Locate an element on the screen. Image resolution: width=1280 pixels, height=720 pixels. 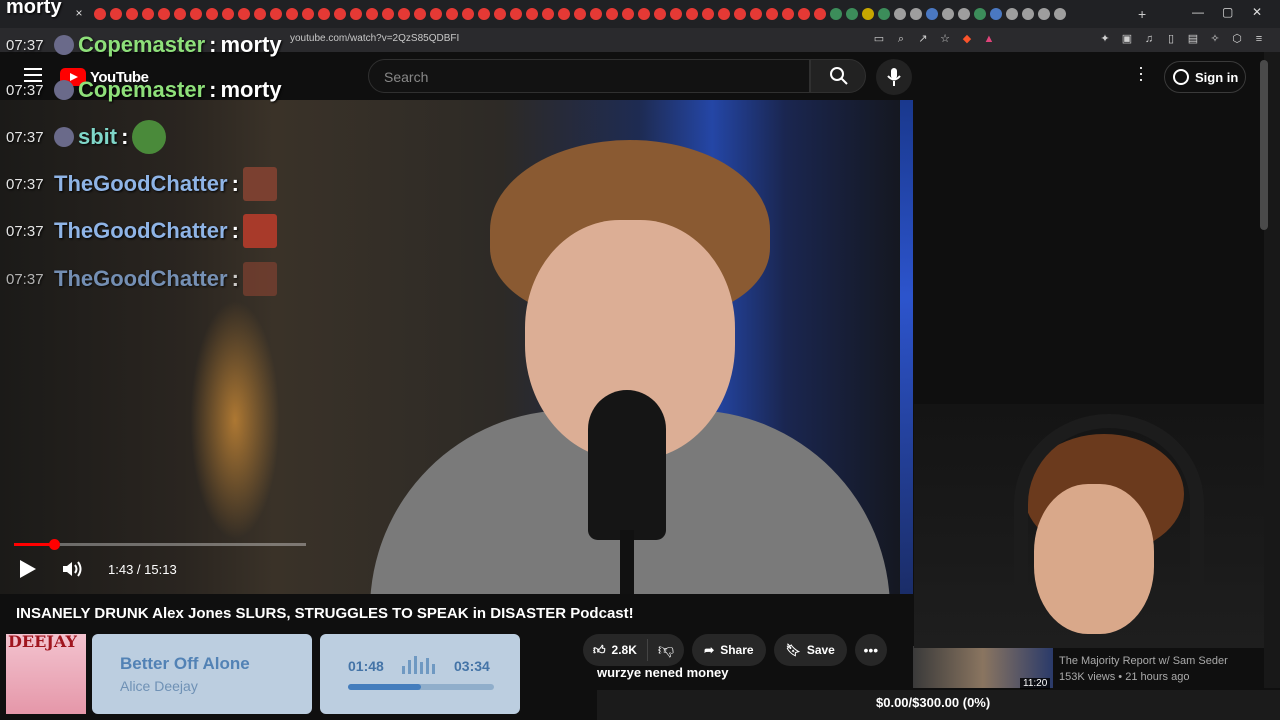
sidebar-icon: ▯ is located at coordinates (1171, 39).